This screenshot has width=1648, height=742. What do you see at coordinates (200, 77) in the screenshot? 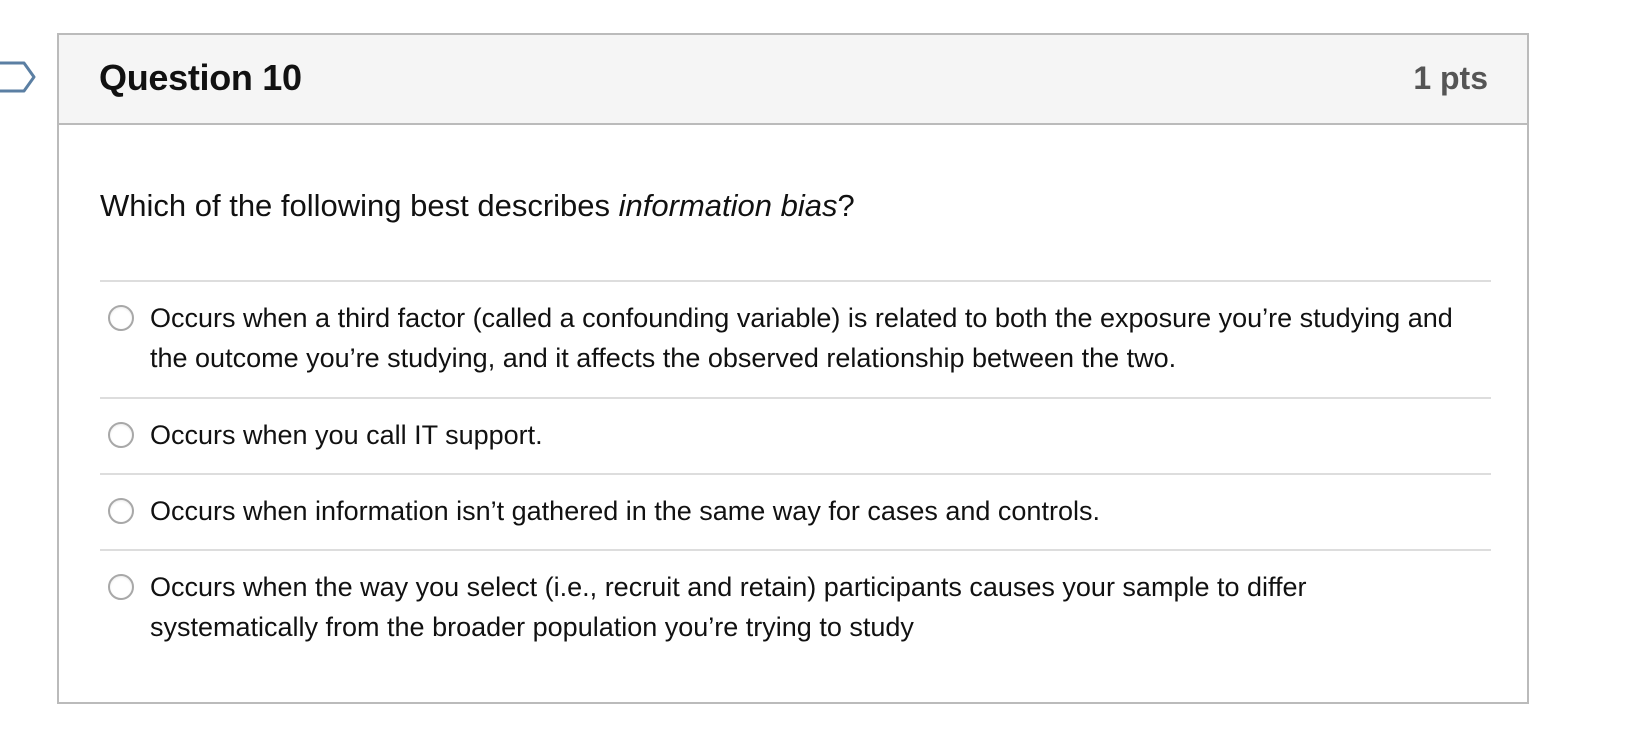
I see `question-title: Question 10` at bounding box center [200, 77].